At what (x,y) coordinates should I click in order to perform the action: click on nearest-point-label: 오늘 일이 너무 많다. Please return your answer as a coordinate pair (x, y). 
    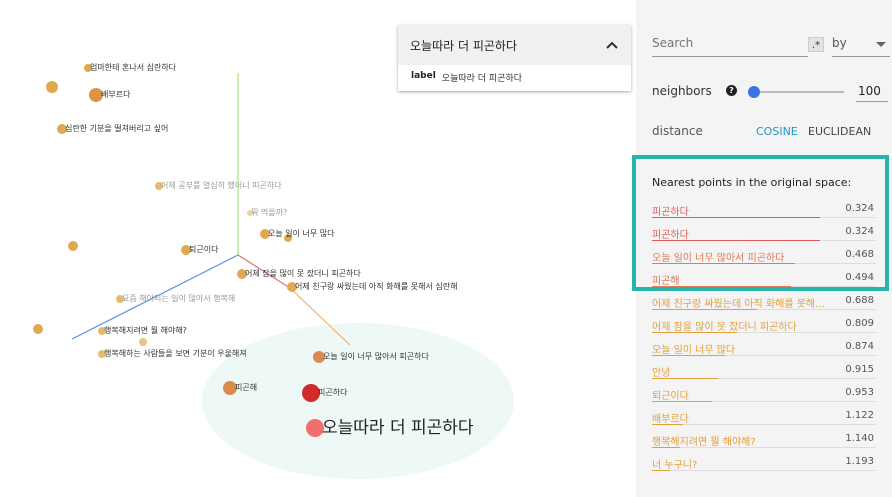
    Looking at the image, I should click on (693, 348).